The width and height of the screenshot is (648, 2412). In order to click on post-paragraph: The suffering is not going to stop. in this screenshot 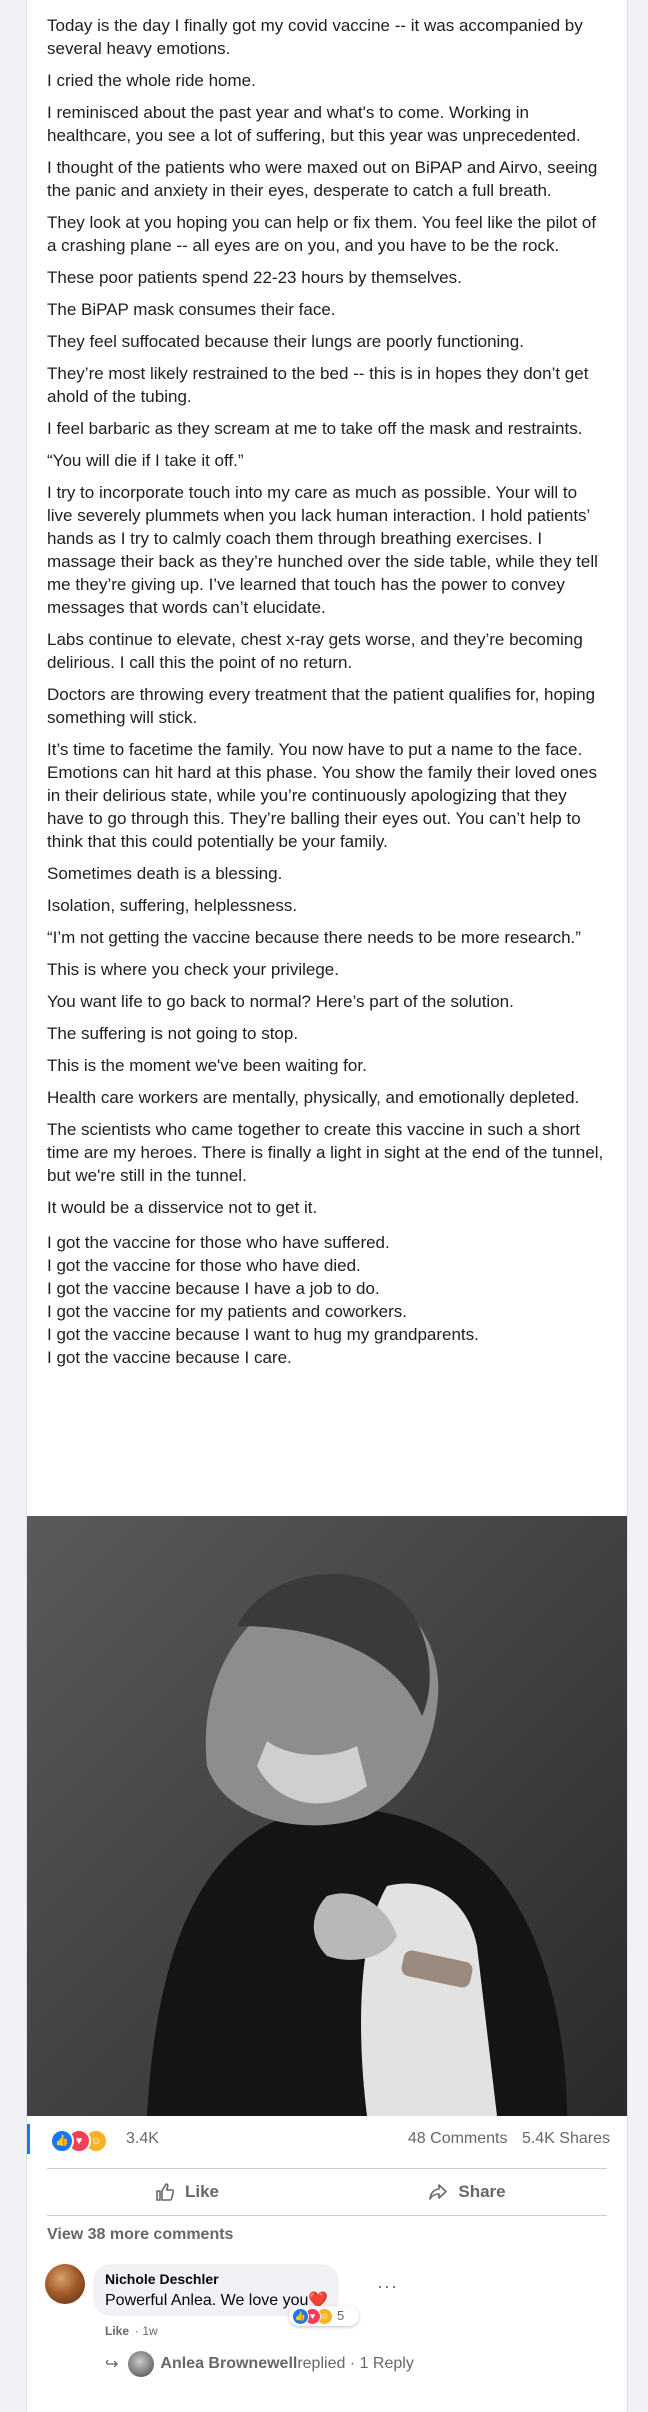, I will do `click(173, 1033)`.